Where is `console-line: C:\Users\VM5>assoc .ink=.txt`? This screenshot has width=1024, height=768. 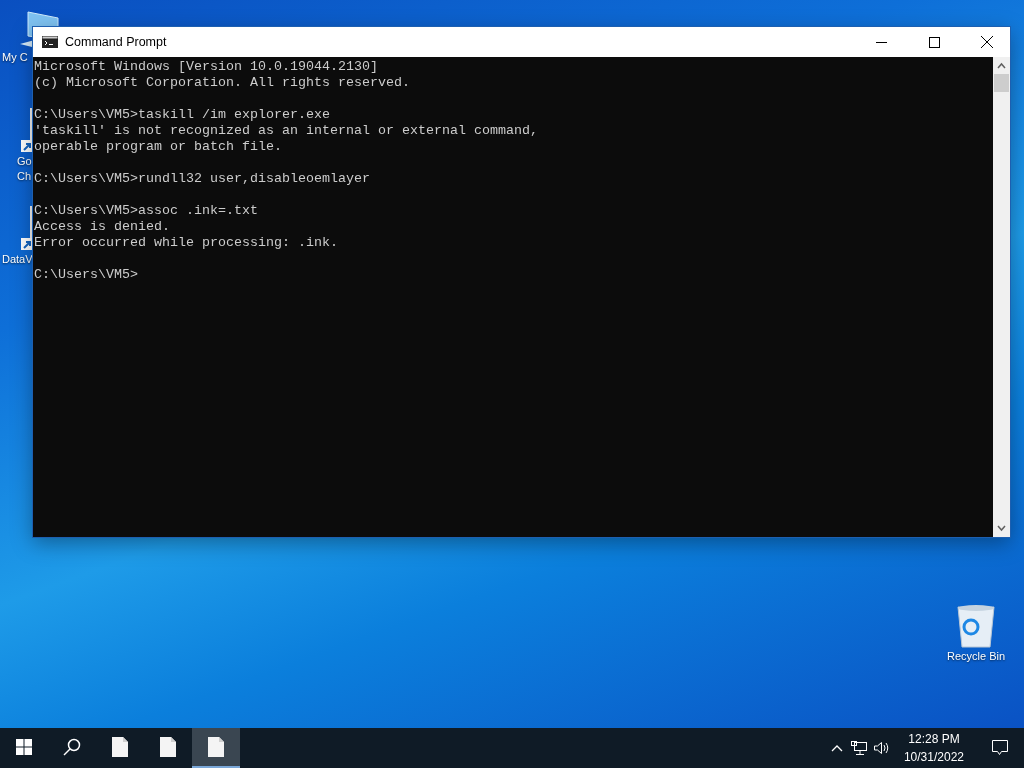
console-line: C:\Users\VM5>assoc .ink=.txt is located at coordinates (146, 211).